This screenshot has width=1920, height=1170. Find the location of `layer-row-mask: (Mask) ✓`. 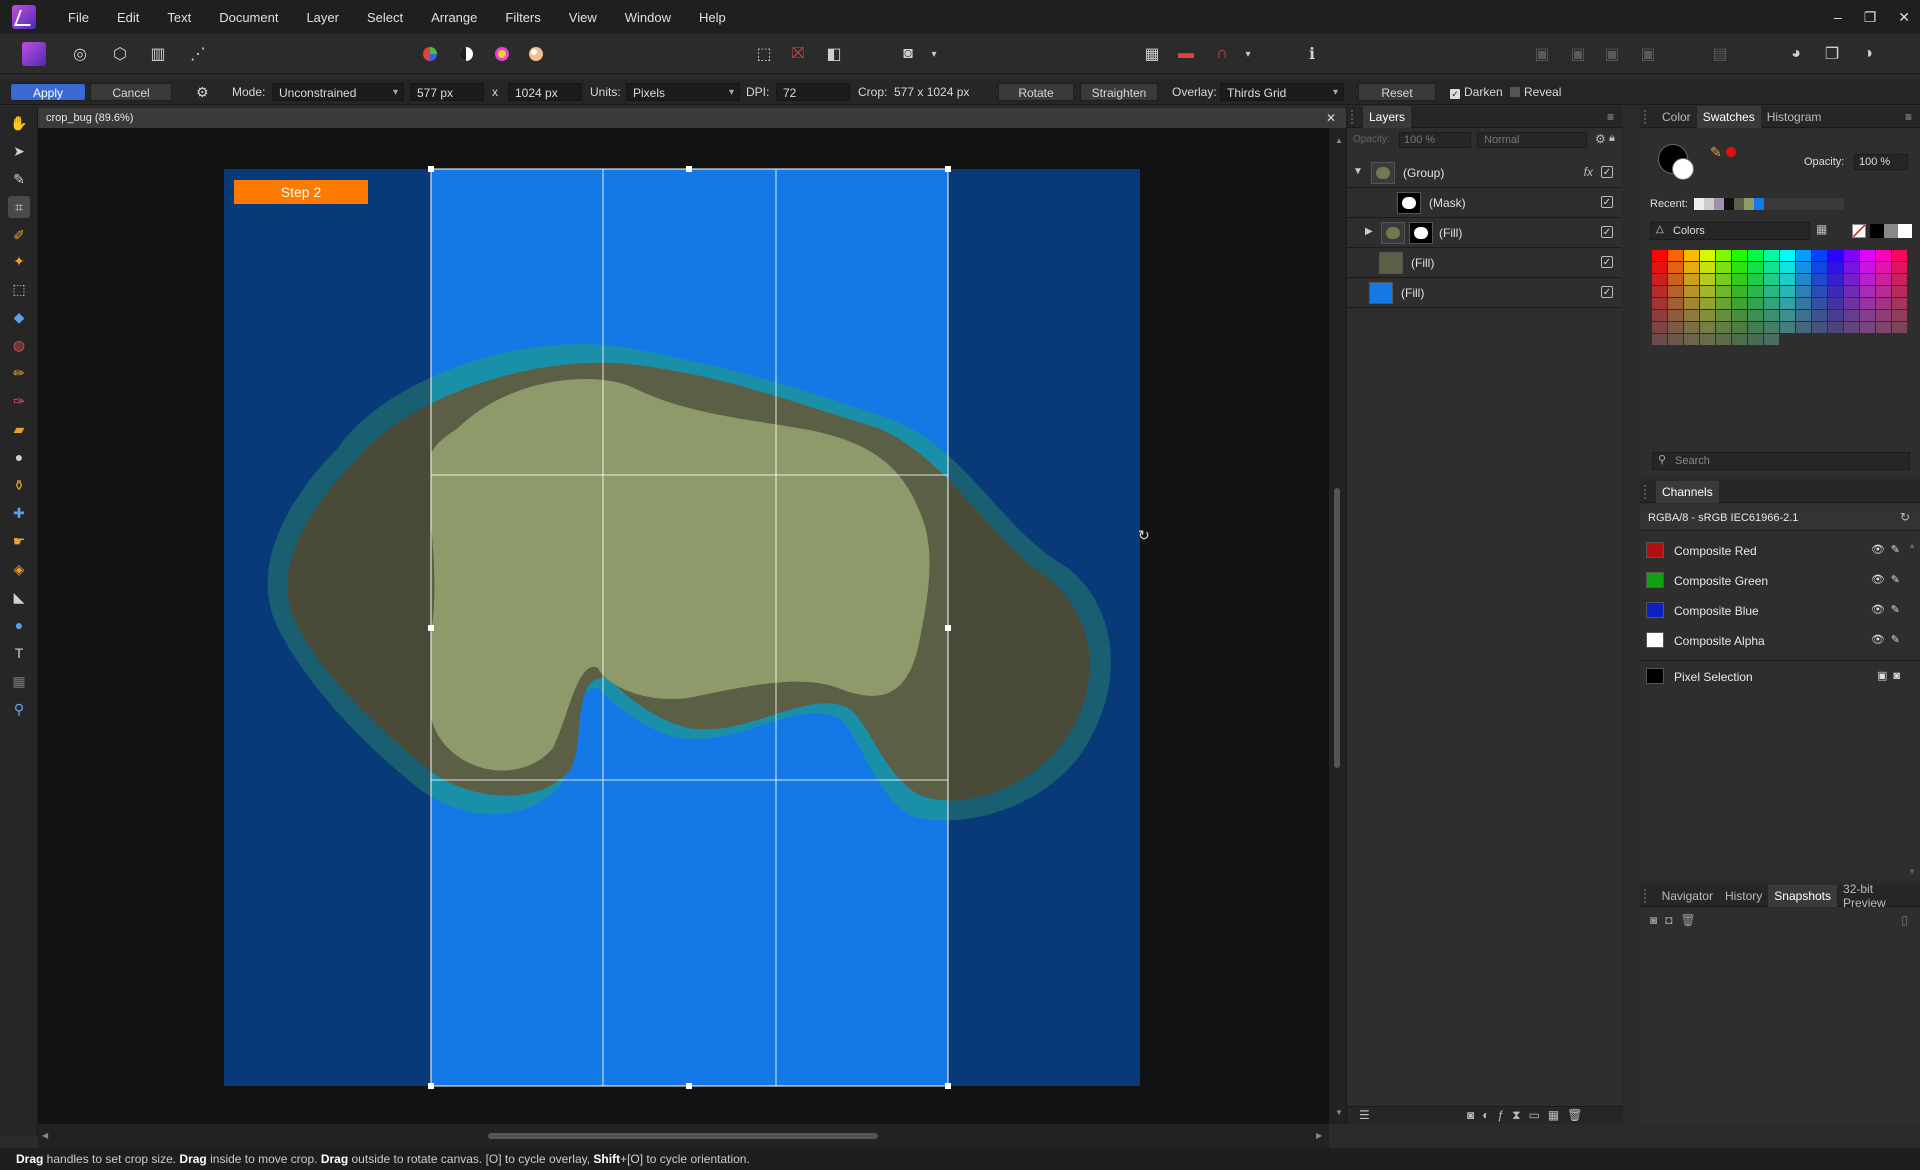

layer-row-mask: (Mask) ✓ is located at coordinates (1484, 203).